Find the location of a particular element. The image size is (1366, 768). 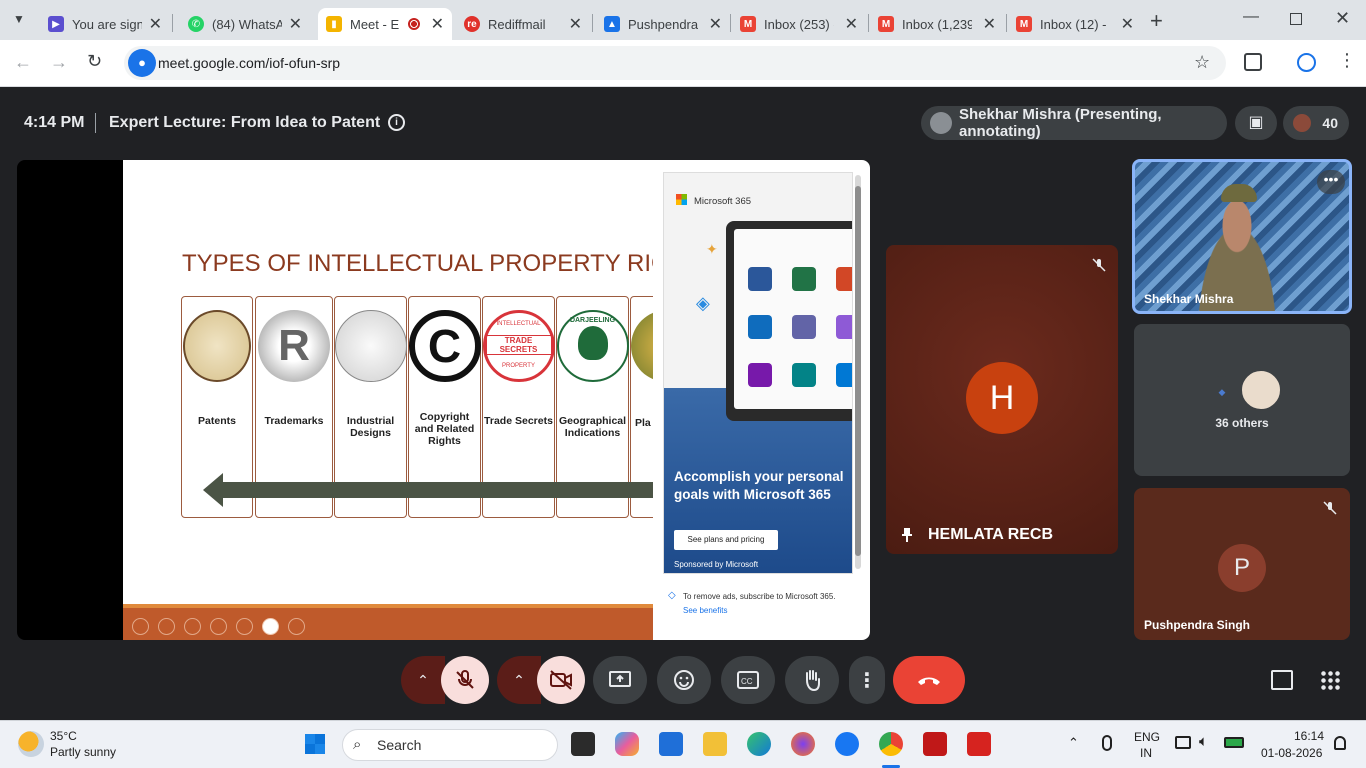

more-options-button: ⋮ is located at coordinates (867, 680).